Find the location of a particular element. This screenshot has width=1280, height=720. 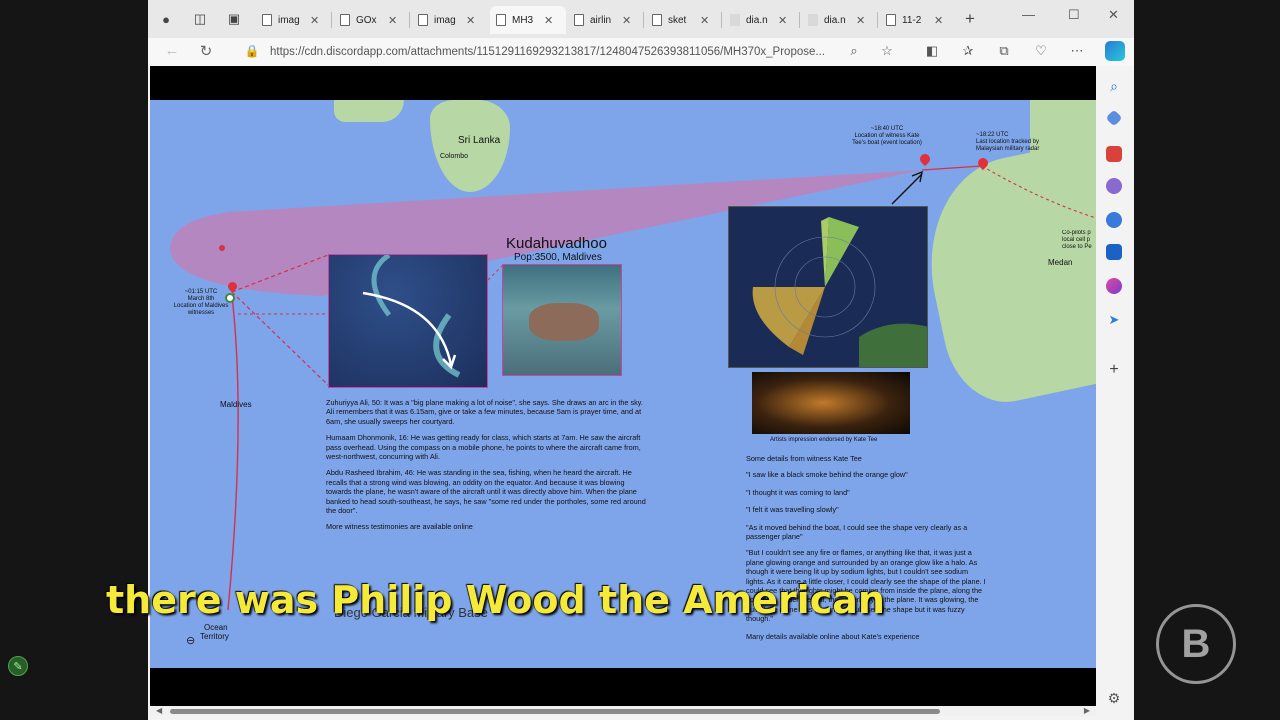

tab-7: dia.n ✕ is located at coordinates (762, 20).